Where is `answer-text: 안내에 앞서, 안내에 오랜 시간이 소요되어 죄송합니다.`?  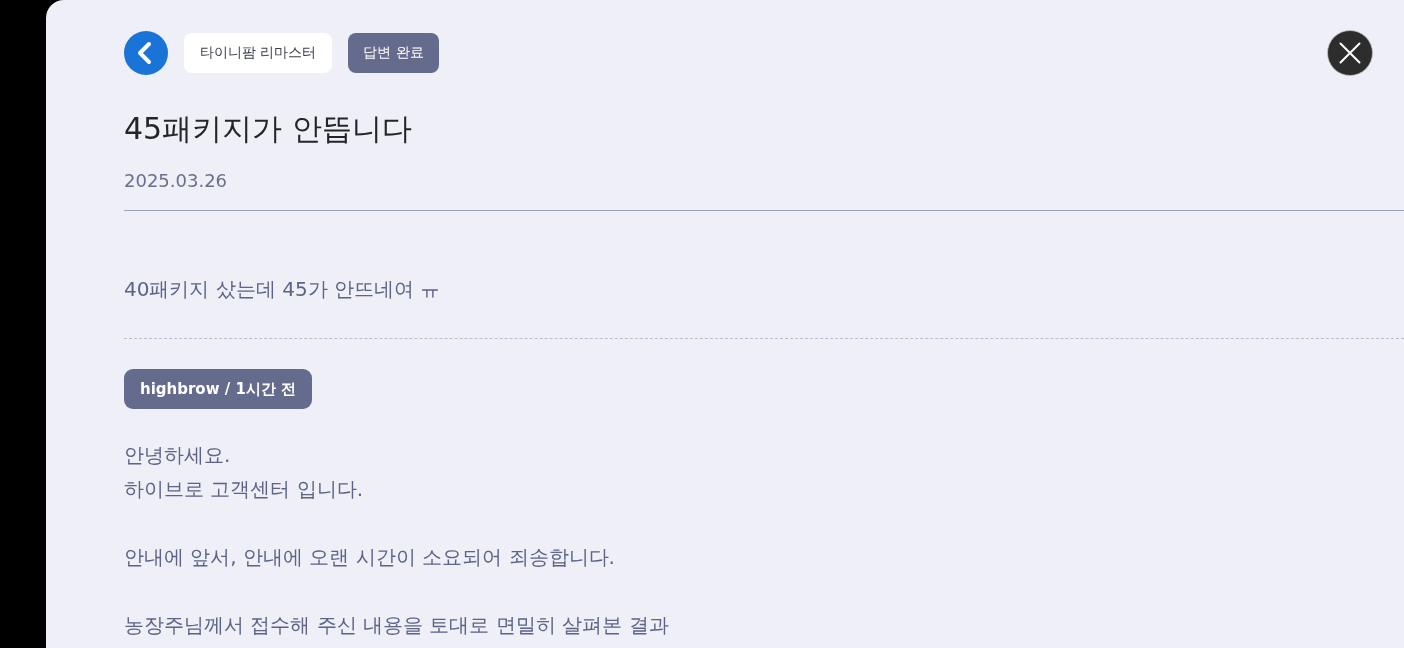 answer-text: 안내에 앞서, 안내에 오랜 시간이 소요되어 죄송합니다. is located at coordinates (369, 557).